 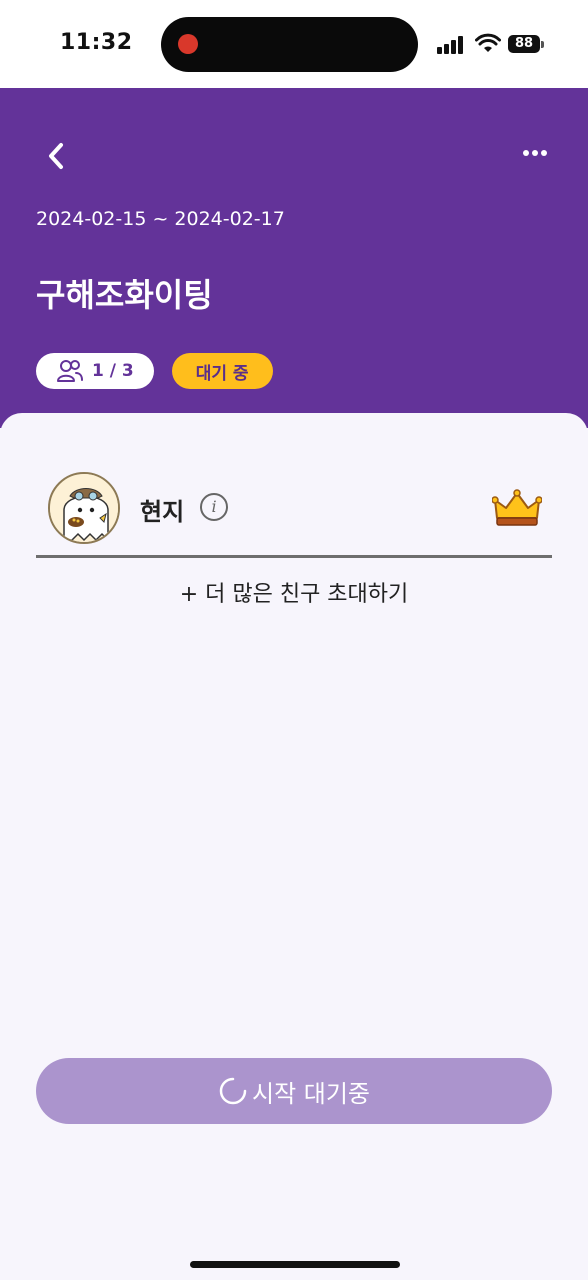 I want to click on recording-indicator-icon, so click(x=188, y=44).